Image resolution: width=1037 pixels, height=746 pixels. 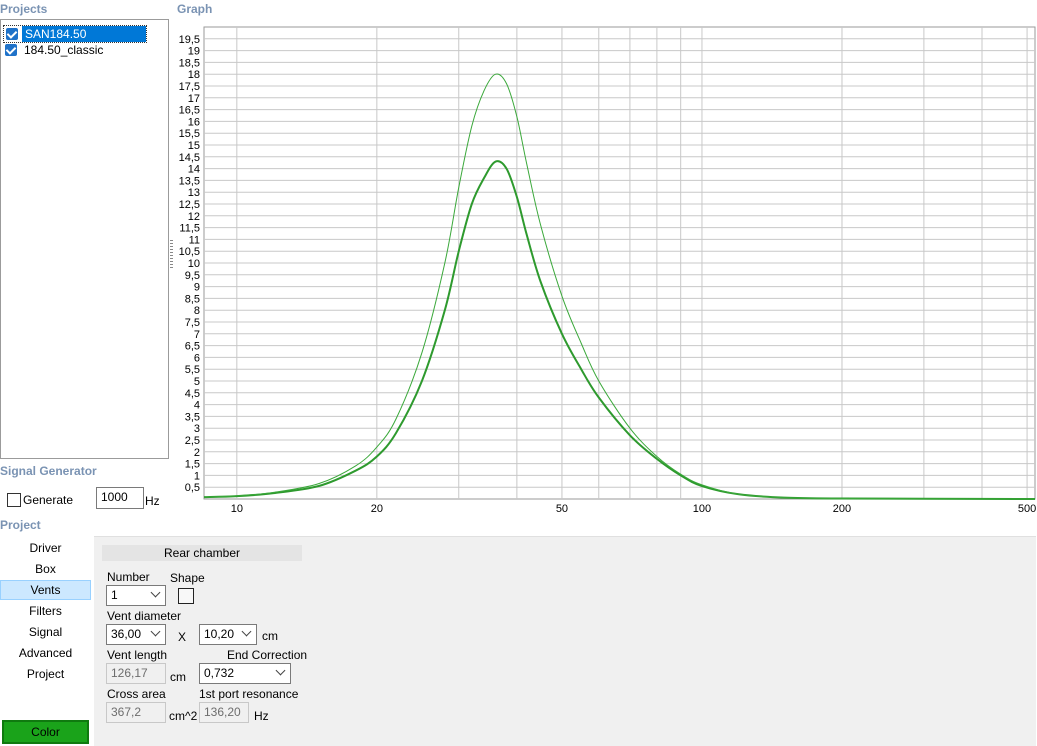 What do you see at coordinates (197, 476) in the screenshot?
I see `y-tick-label: 1` at bounding box center [197, 476].